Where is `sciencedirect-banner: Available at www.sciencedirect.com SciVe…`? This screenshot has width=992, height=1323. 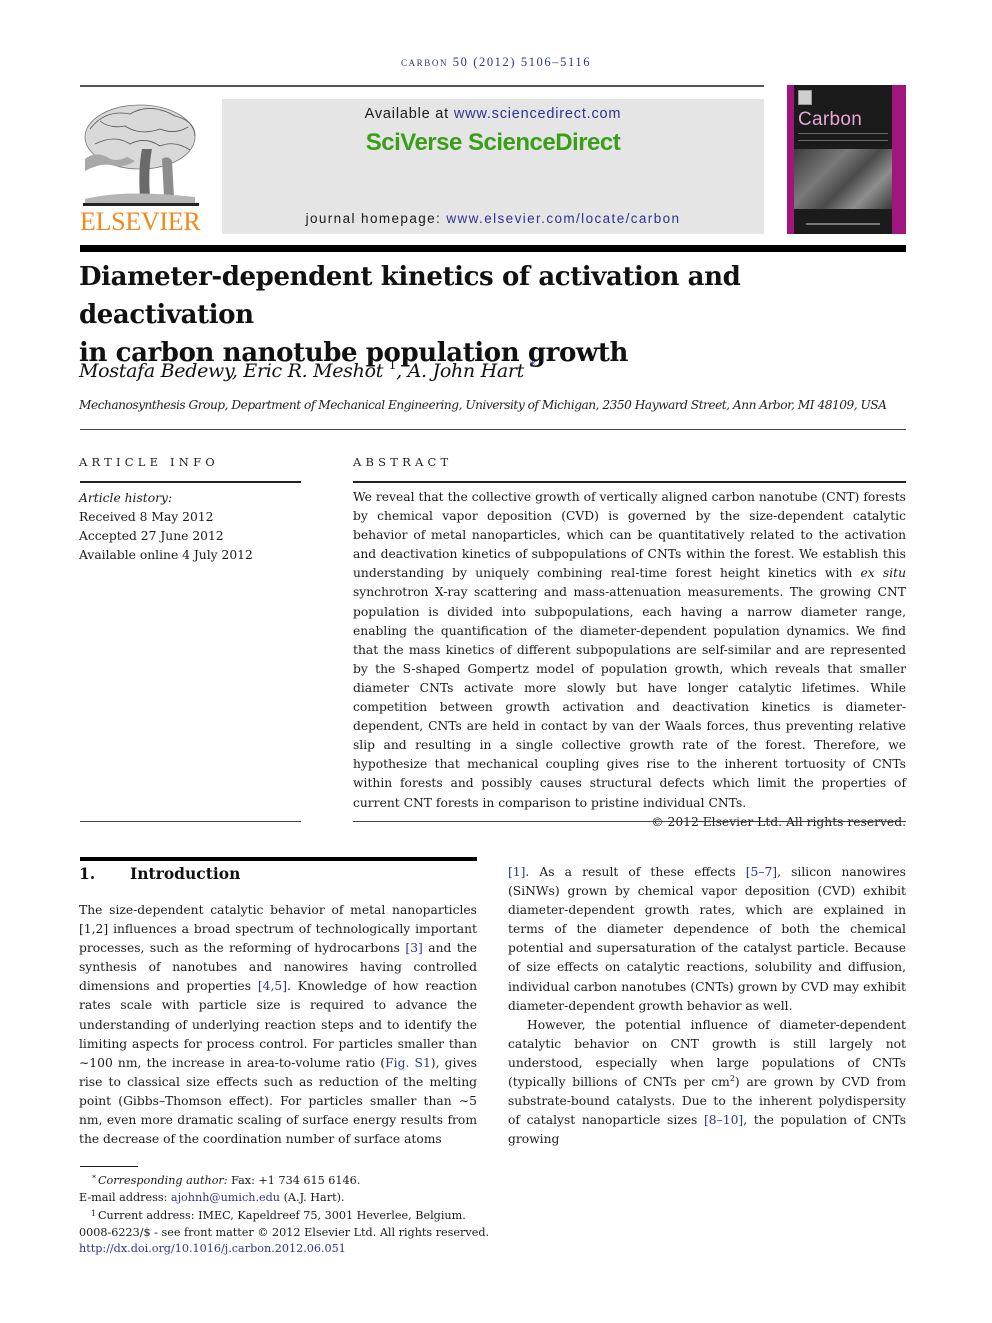
sciencedirect-banner: Available at www.sciencedirect.com SciVe… is located at coordinates (493, 166).